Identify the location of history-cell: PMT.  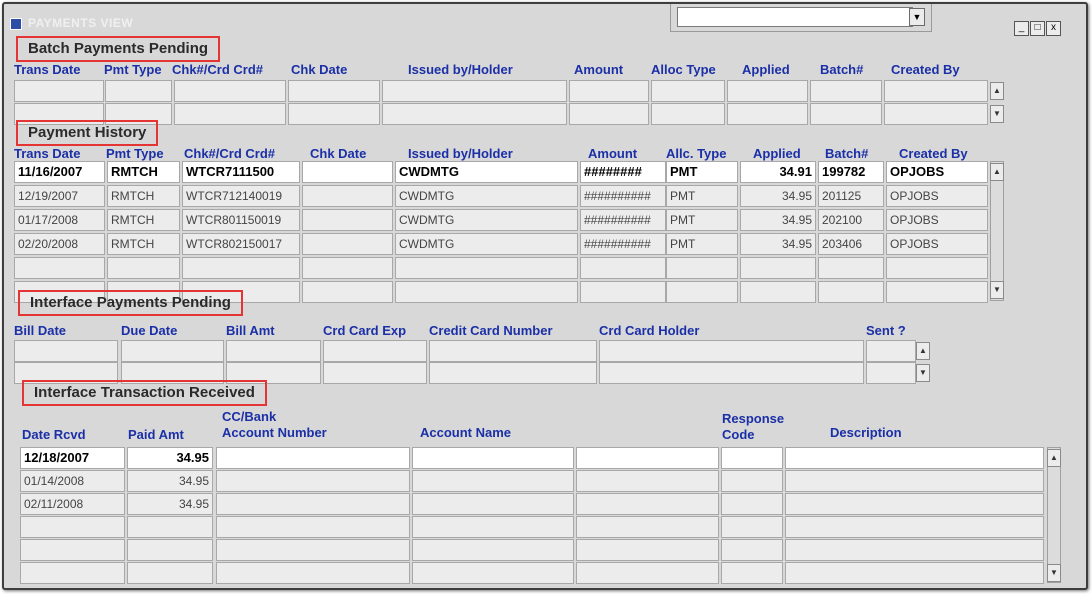
(702, 220).